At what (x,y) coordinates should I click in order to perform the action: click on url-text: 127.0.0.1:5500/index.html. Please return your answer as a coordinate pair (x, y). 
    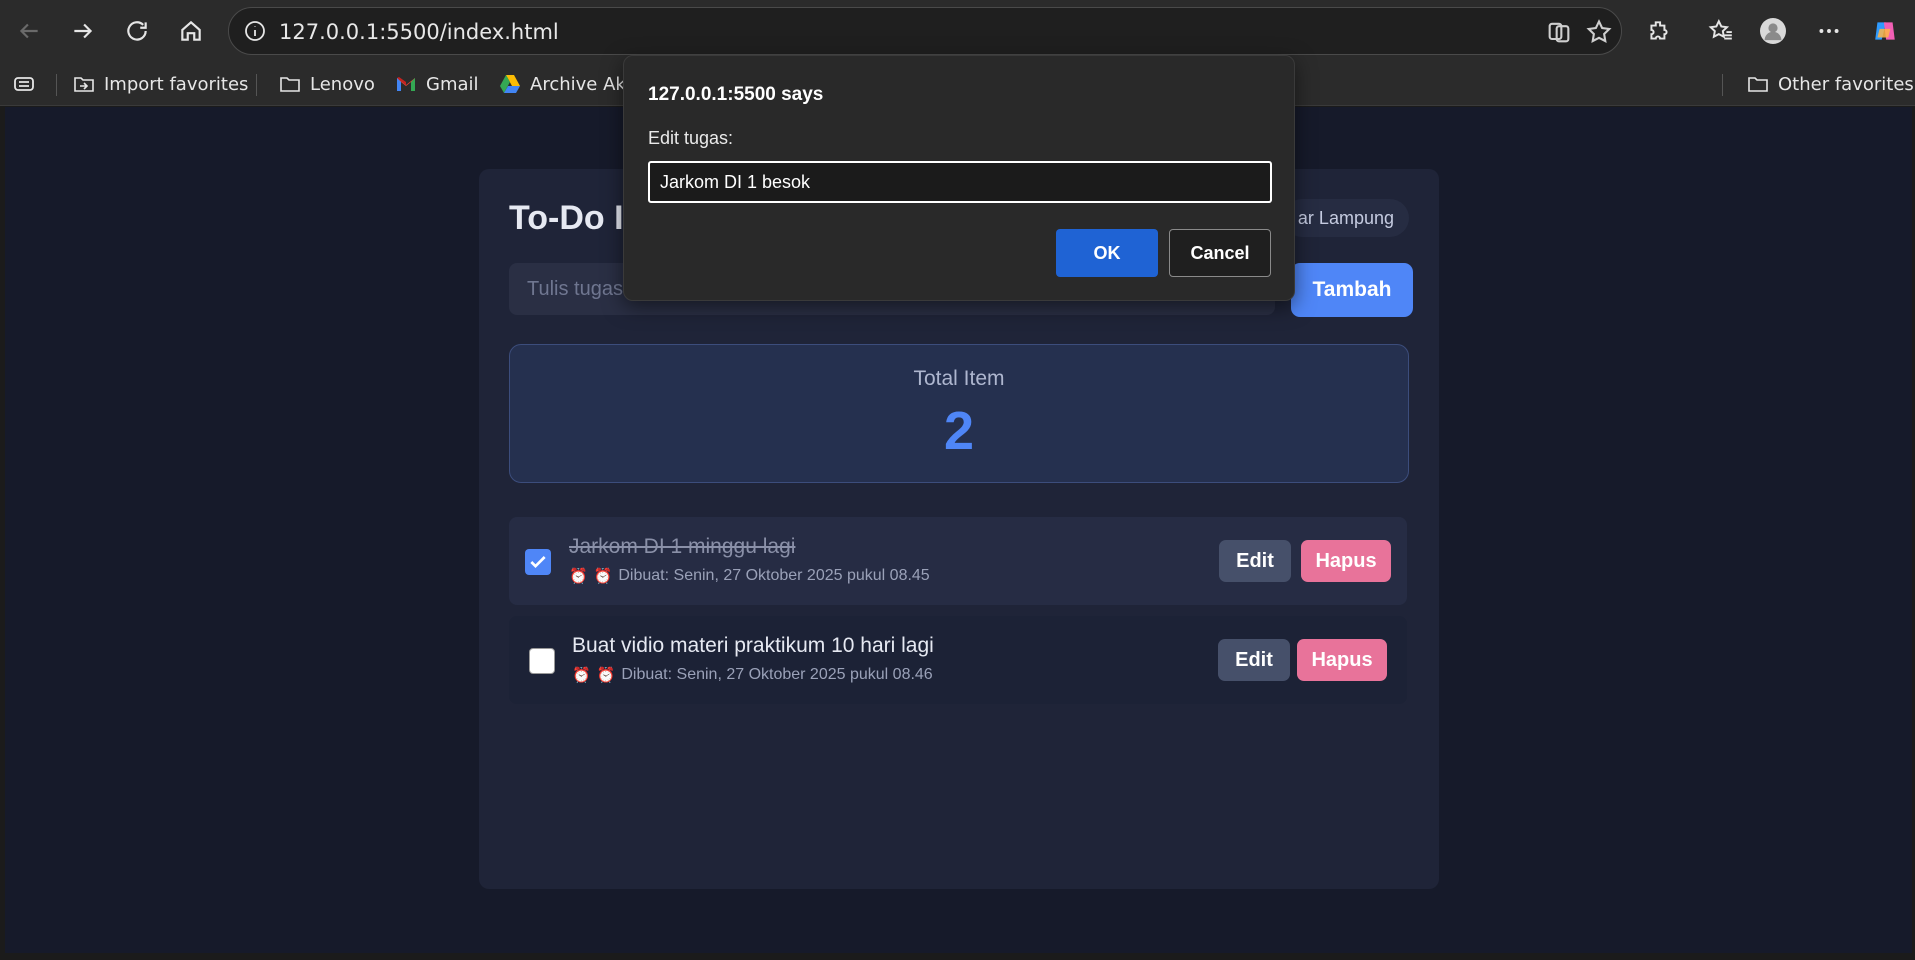
    Looking at the image, I should click on (419, 32).